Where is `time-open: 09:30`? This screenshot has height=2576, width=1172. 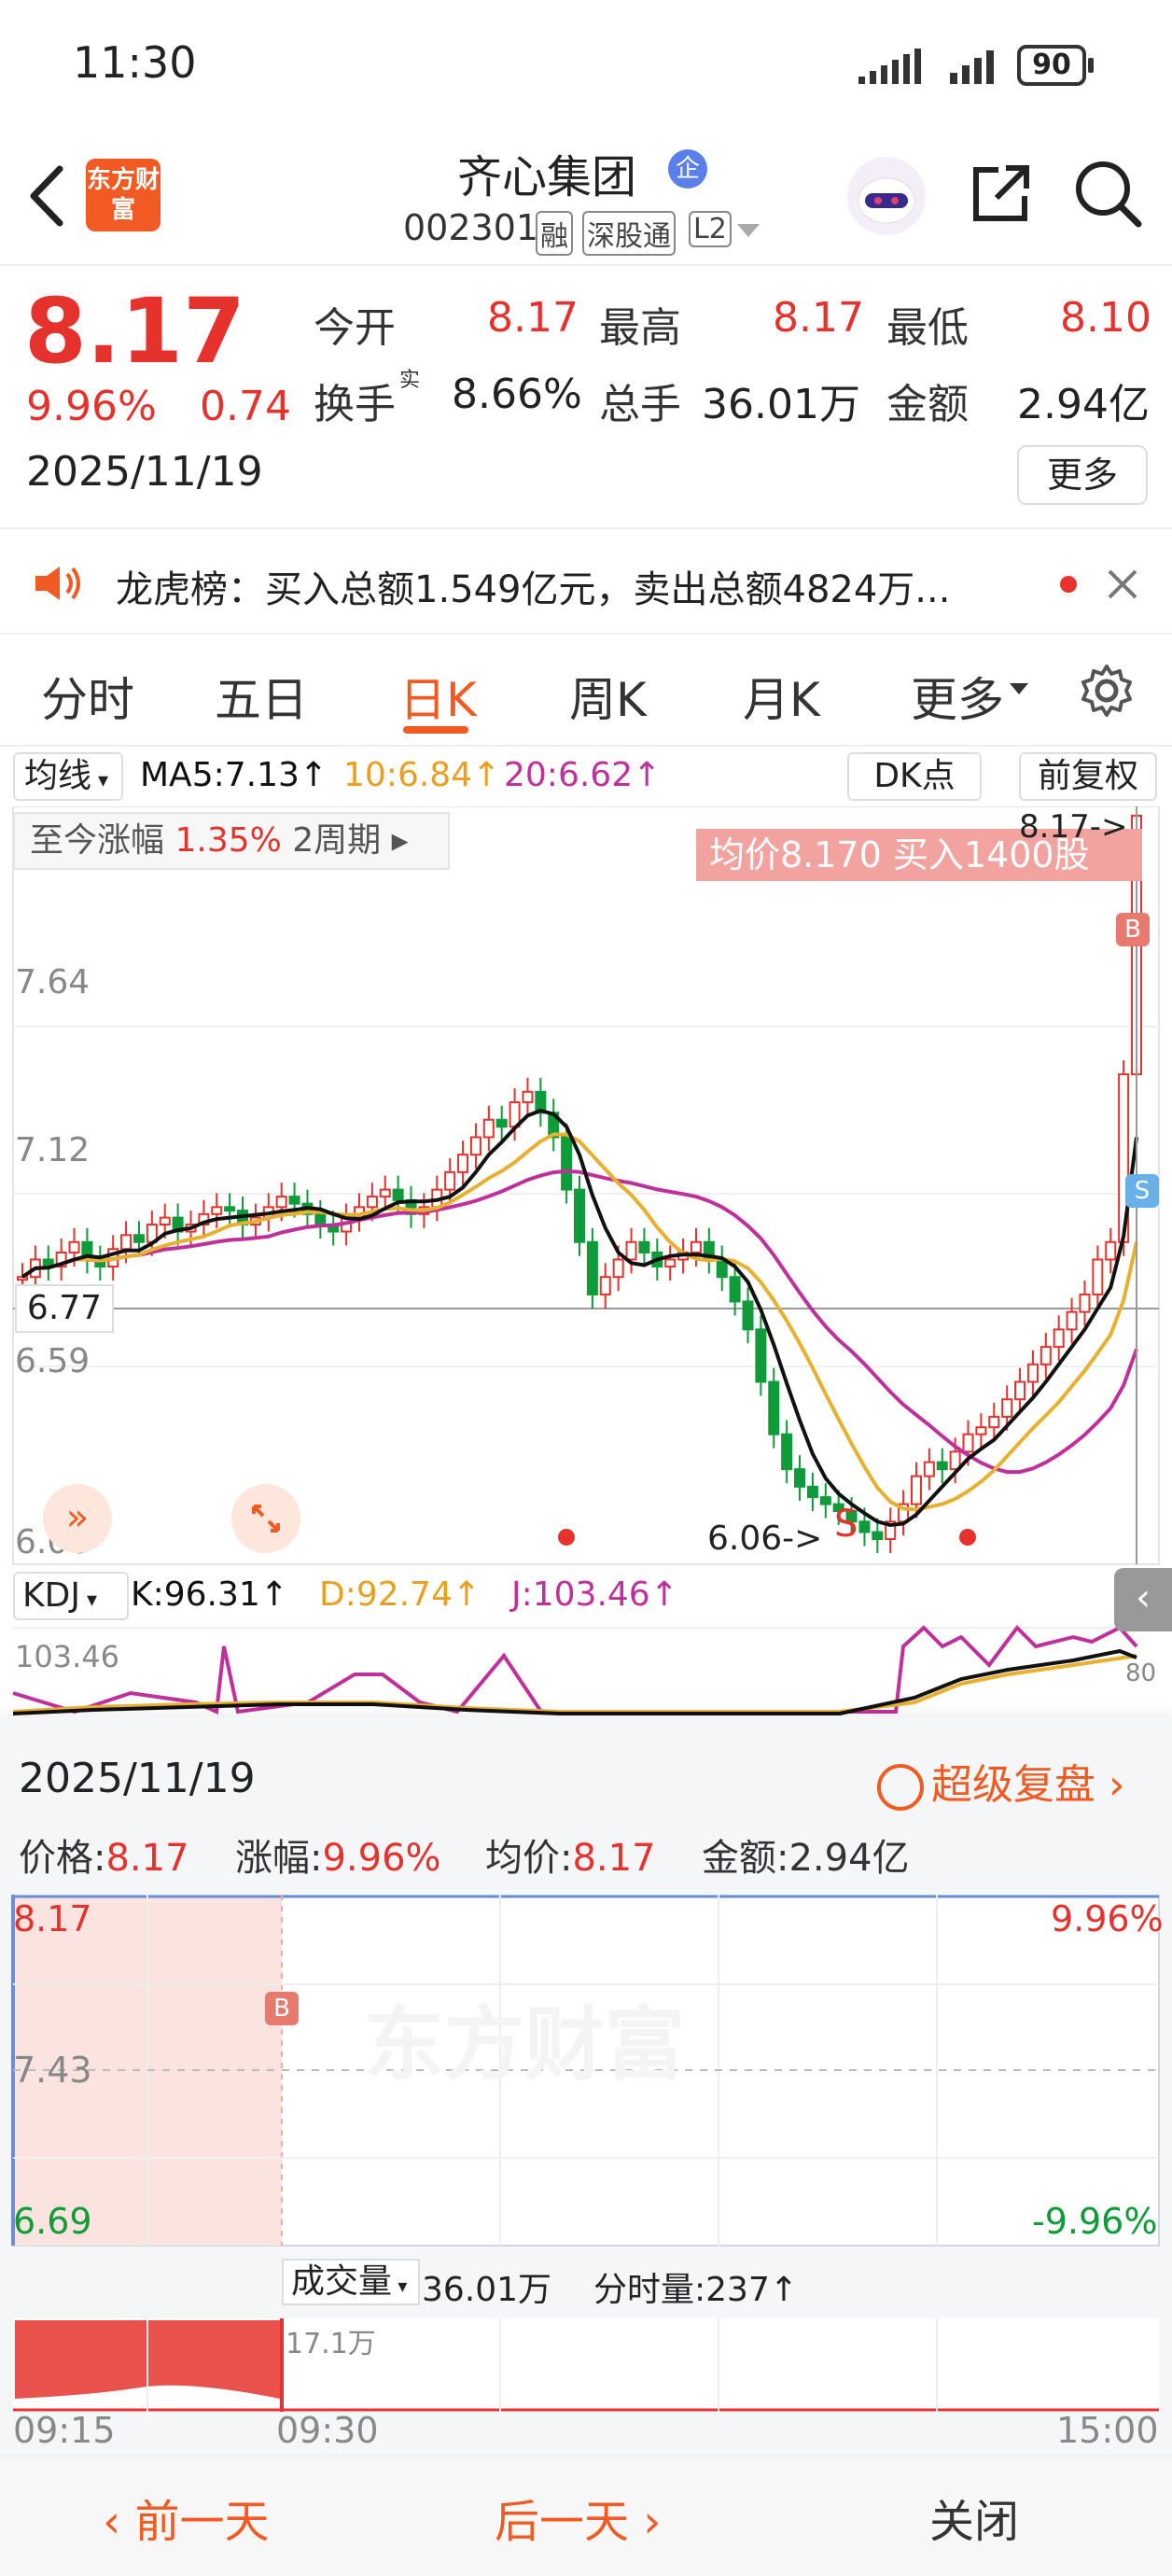
time-open: 09:30 is located at coordinates (327, 2430).